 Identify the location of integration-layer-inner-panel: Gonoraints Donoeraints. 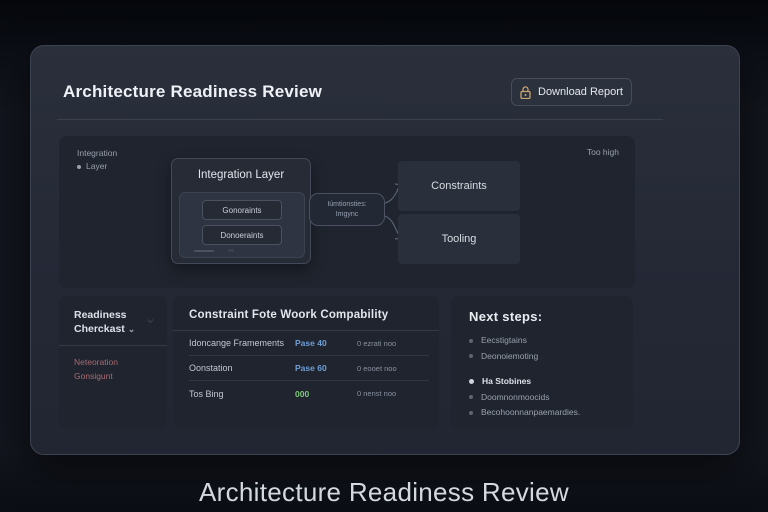
(242, 225).